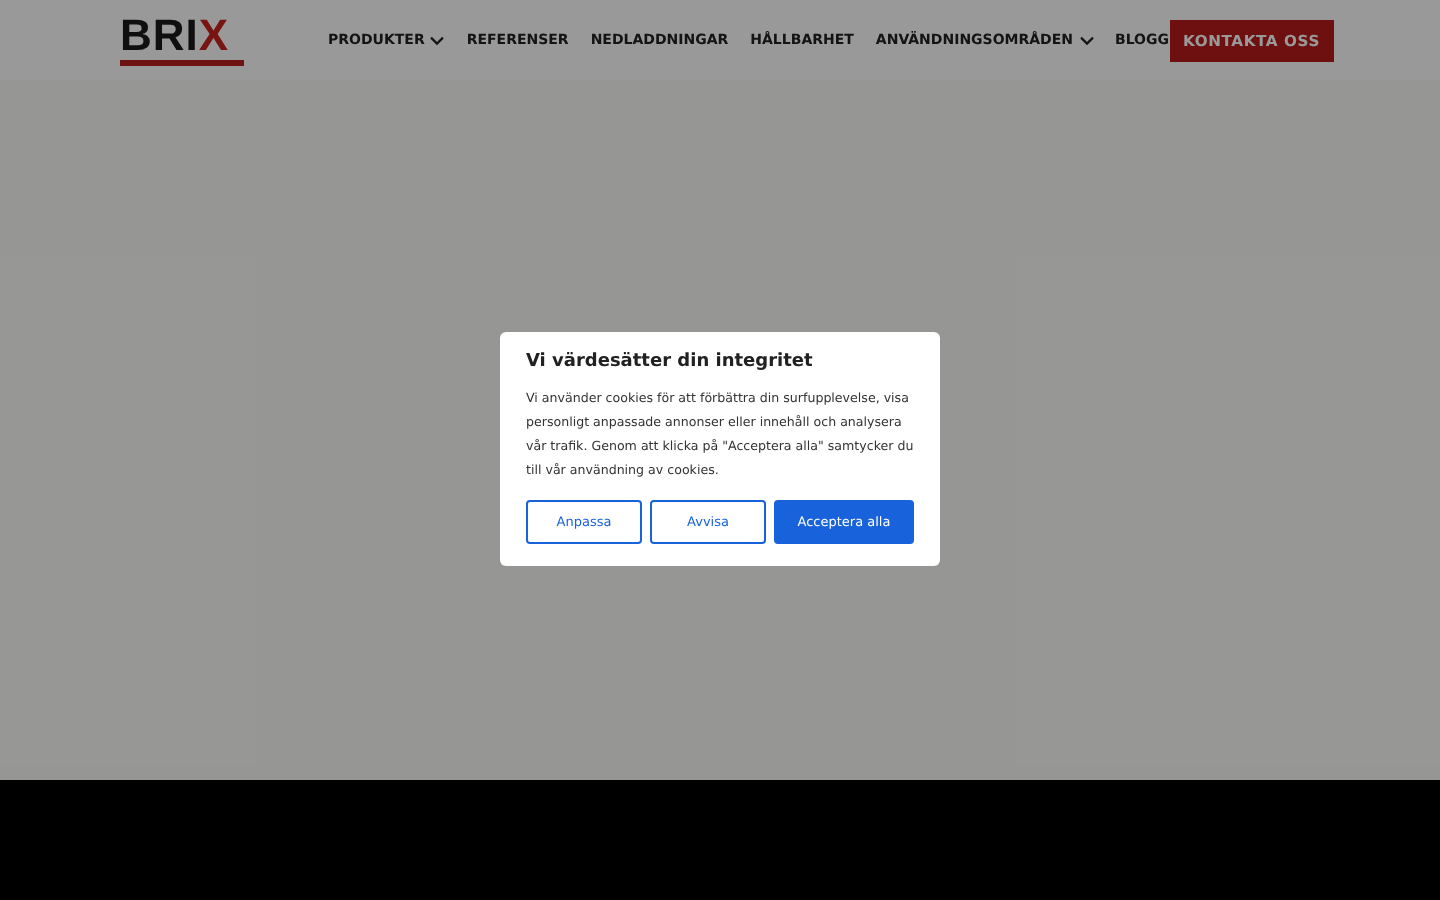 The image size is (1440, 900). I want to click on dialog-title: Vi värdesätter din integritet, so click(670, 362).